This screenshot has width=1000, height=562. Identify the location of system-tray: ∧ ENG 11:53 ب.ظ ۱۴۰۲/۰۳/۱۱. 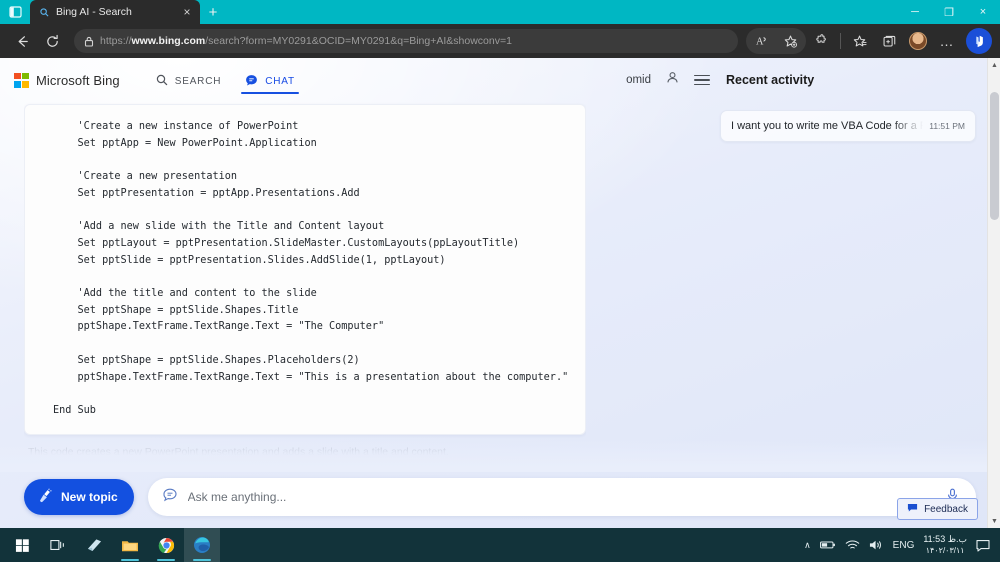
(900, 545).